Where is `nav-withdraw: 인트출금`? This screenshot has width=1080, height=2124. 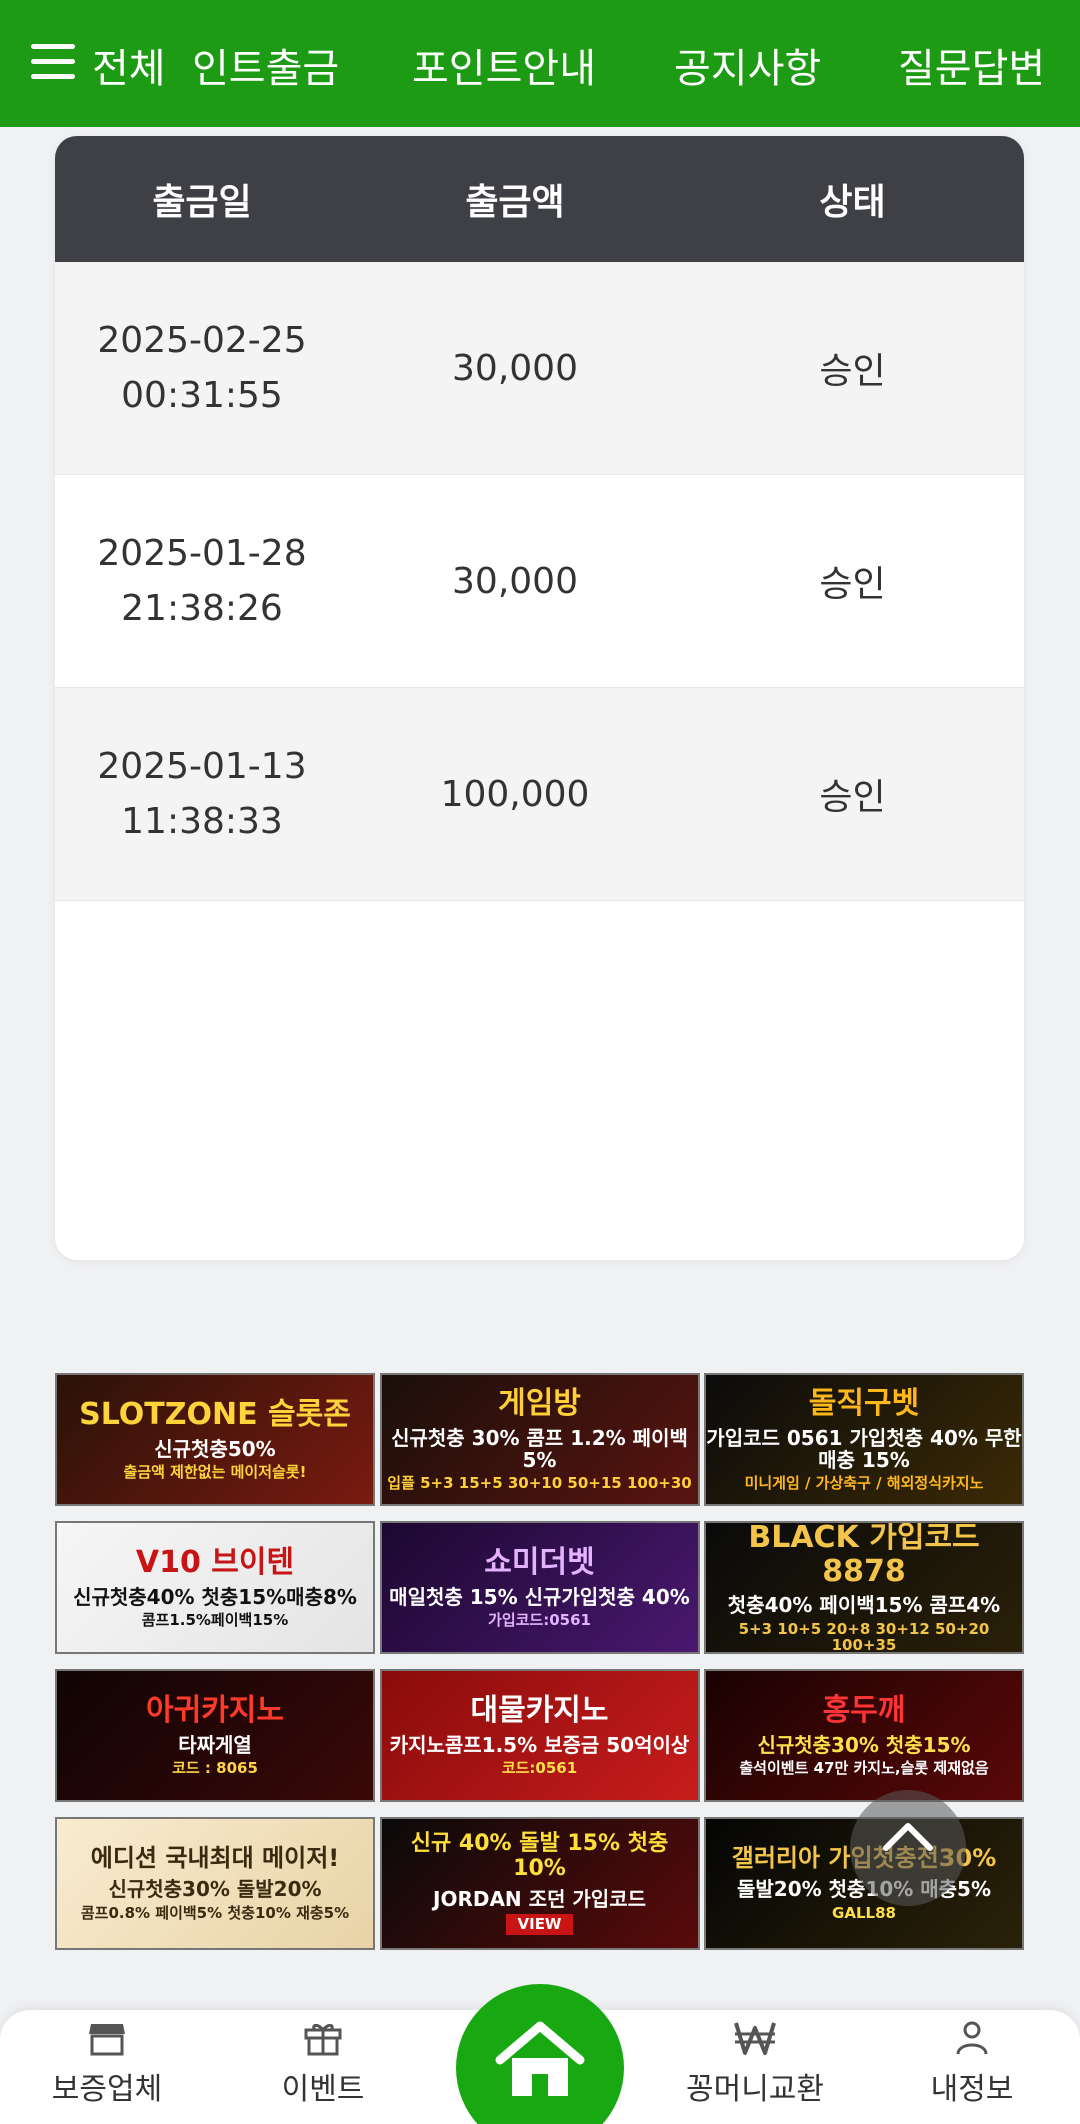
nav-withdraw: 인트출금 is located at coordinates (265, 65).